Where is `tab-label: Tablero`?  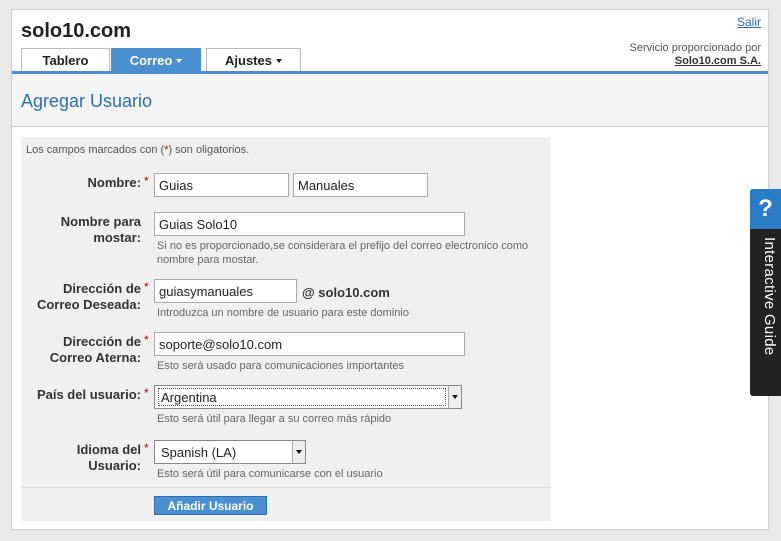
tab-label: Tablero is located at coordinates (65, 60).